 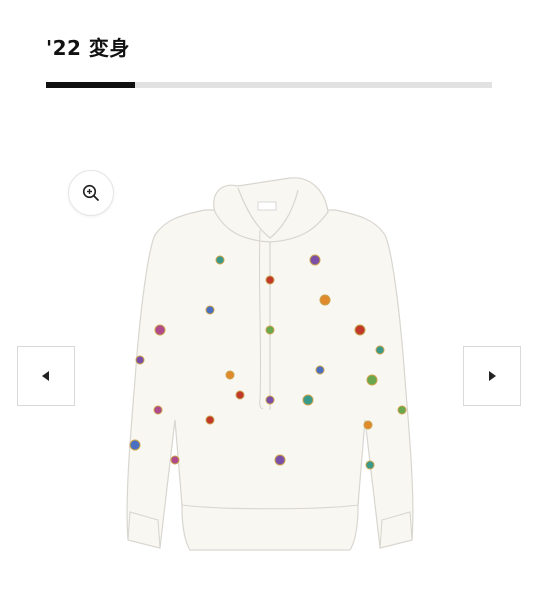 What do you see at coordinates (91, 85) in the screenshot?
I see `gallery-progress-fill` at bounding box center [91, 85].